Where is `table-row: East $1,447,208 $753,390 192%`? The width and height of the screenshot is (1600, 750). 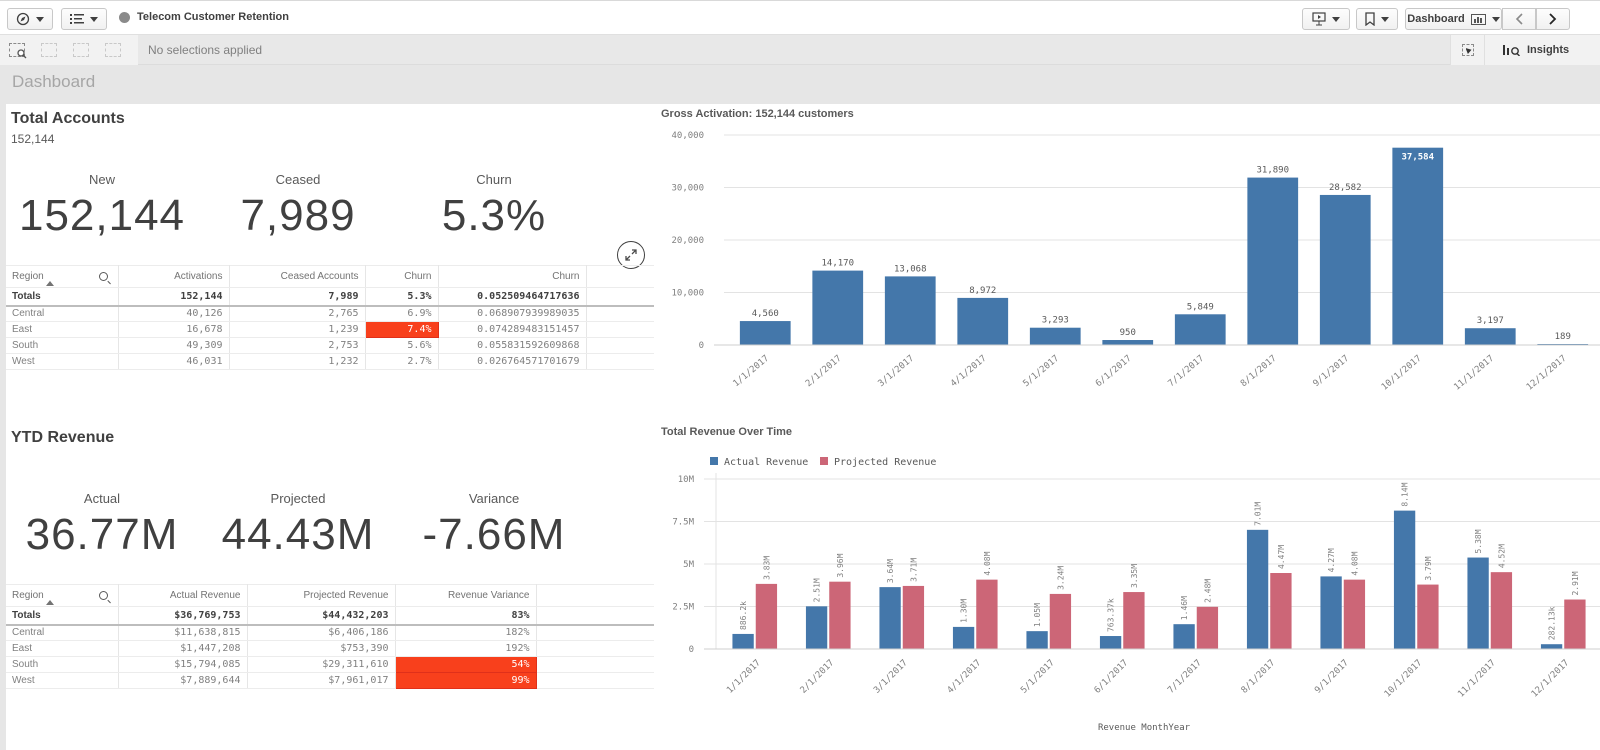 table-row: East $1,447,208 $753,390 192% is located at coordinates (330, 648).